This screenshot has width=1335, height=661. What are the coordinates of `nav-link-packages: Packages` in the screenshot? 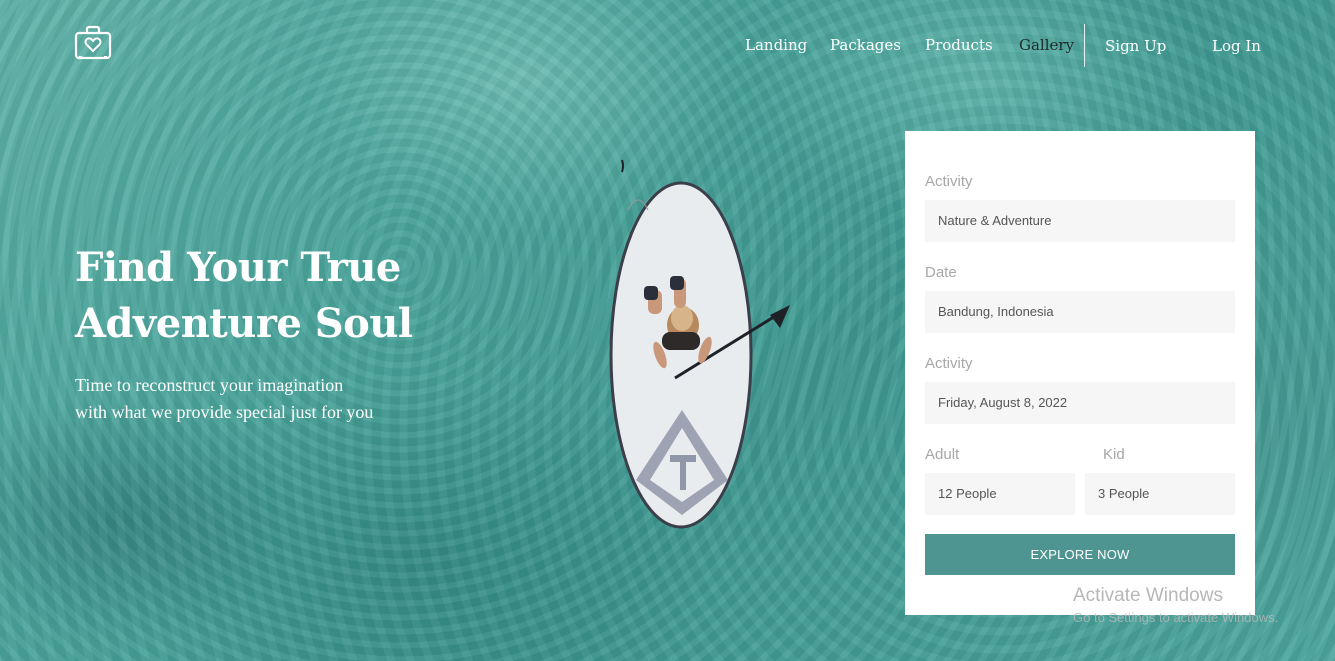 It's located at (865, 45).